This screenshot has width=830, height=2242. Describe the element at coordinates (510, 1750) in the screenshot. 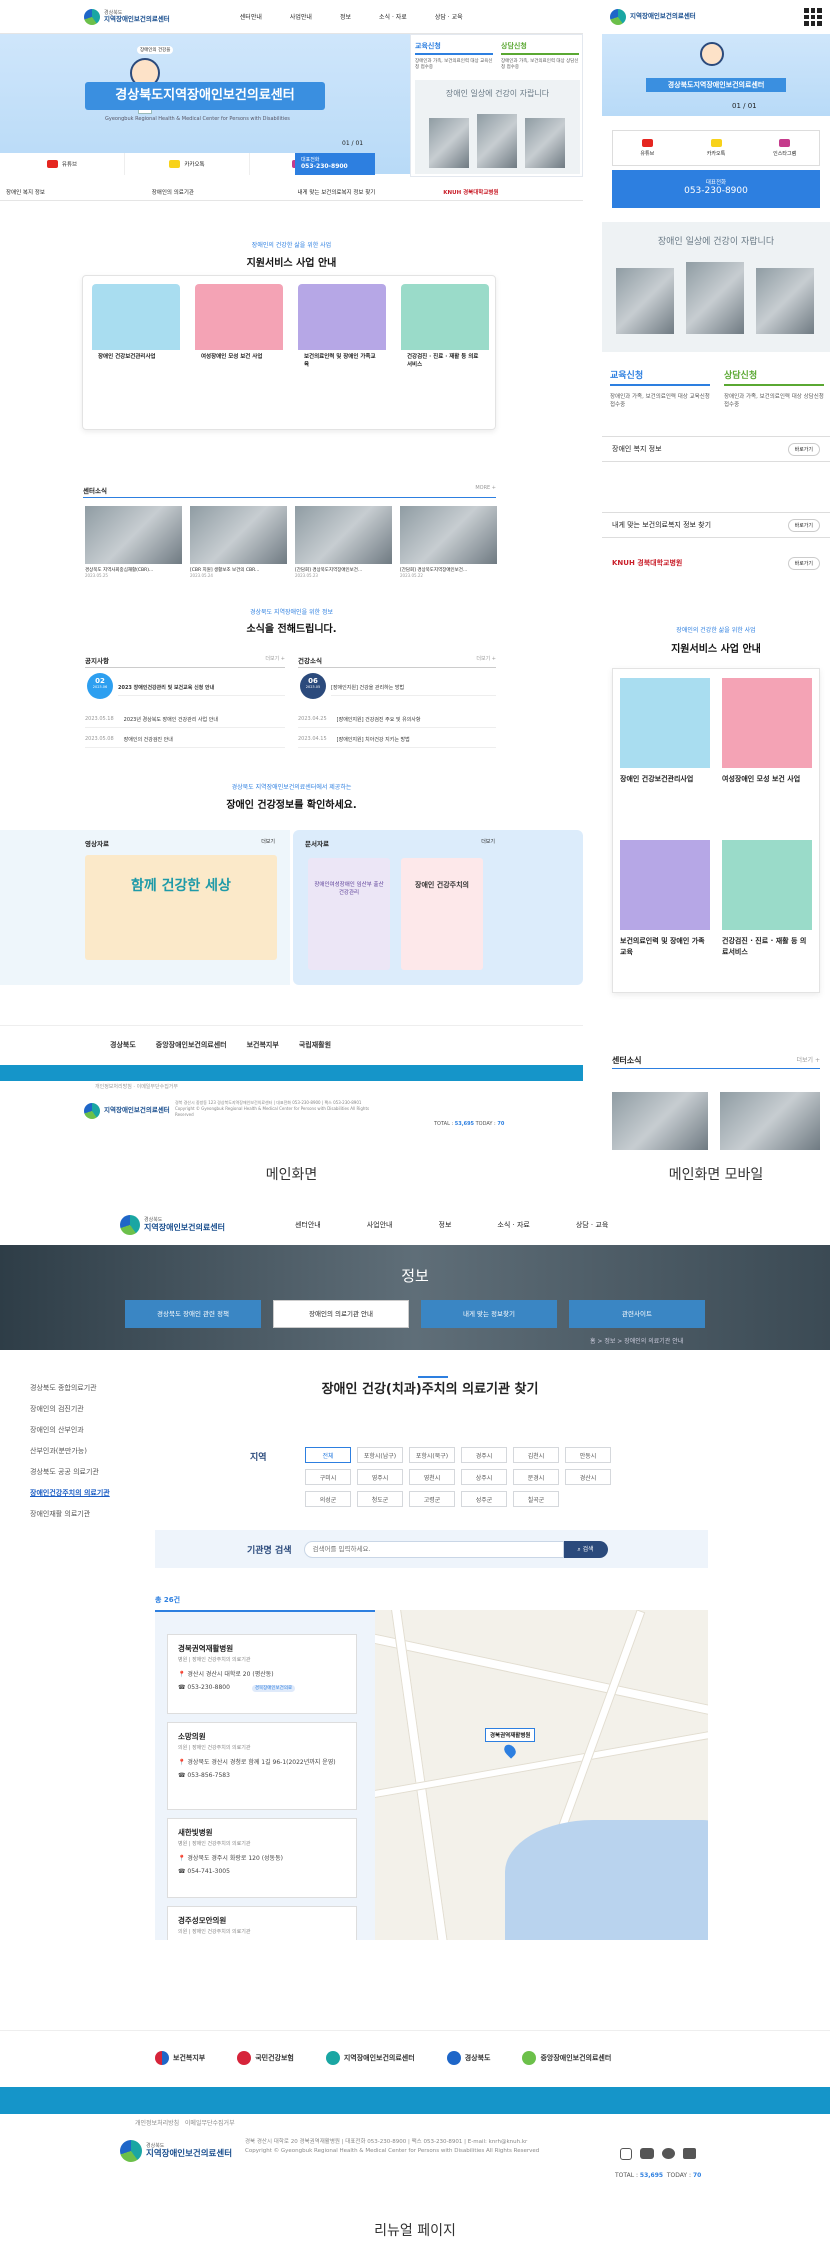

I see `map-marker-icon` at that location.